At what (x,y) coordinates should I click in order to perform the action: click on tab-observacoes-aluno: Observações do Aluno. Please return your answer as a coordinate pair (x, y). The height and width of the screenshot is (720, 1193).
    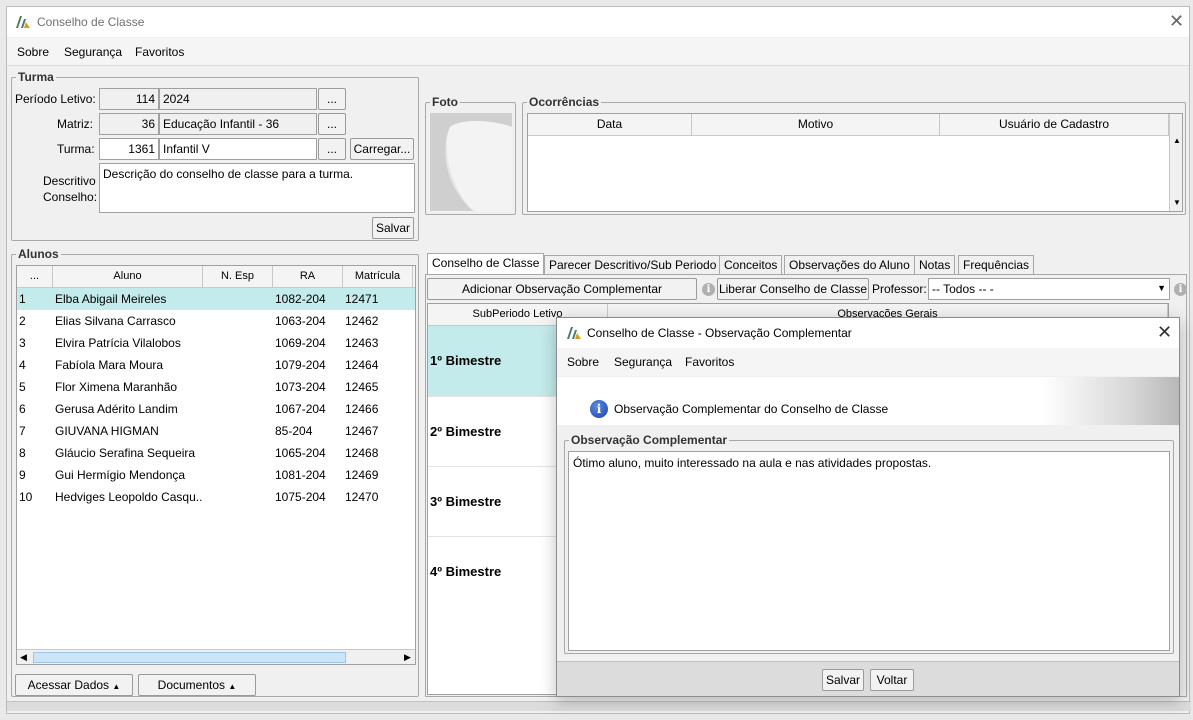
    Looking at the image, I should click on (849, 265).